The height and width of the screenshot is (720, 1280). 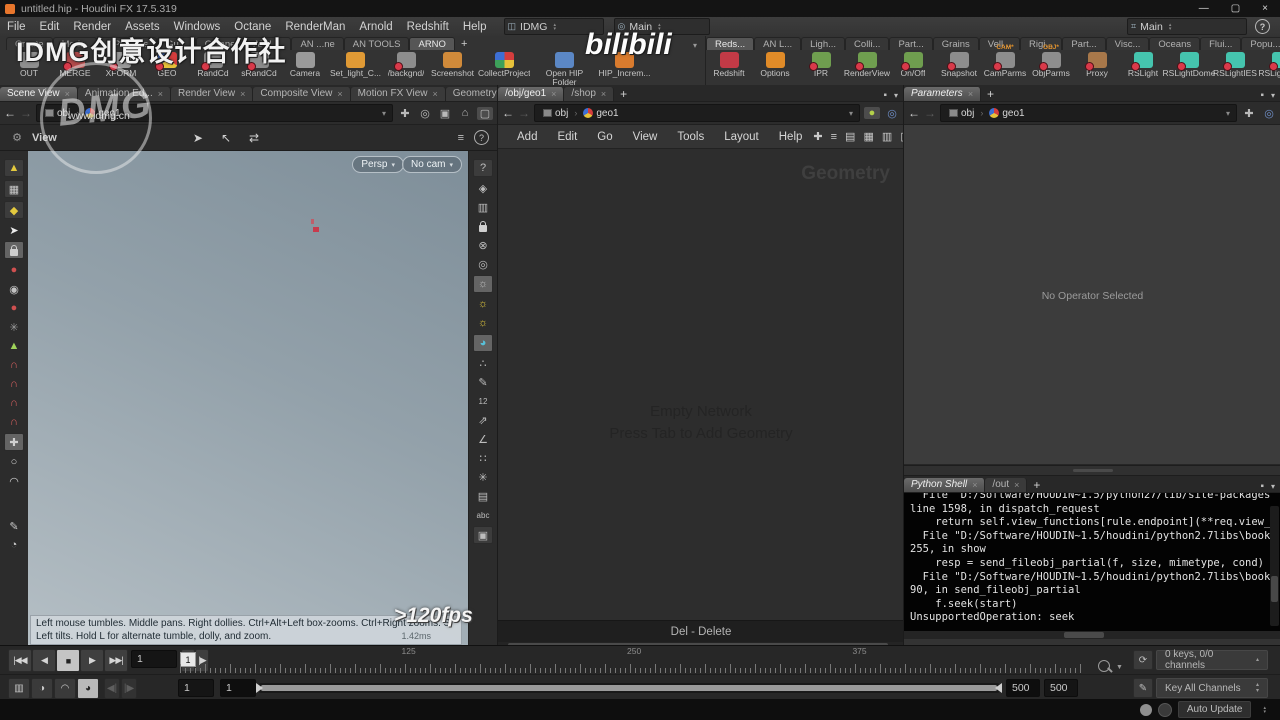 I want to click on shelf-tool-rslighties: RSLightIES, so click(x=1235, y=65).